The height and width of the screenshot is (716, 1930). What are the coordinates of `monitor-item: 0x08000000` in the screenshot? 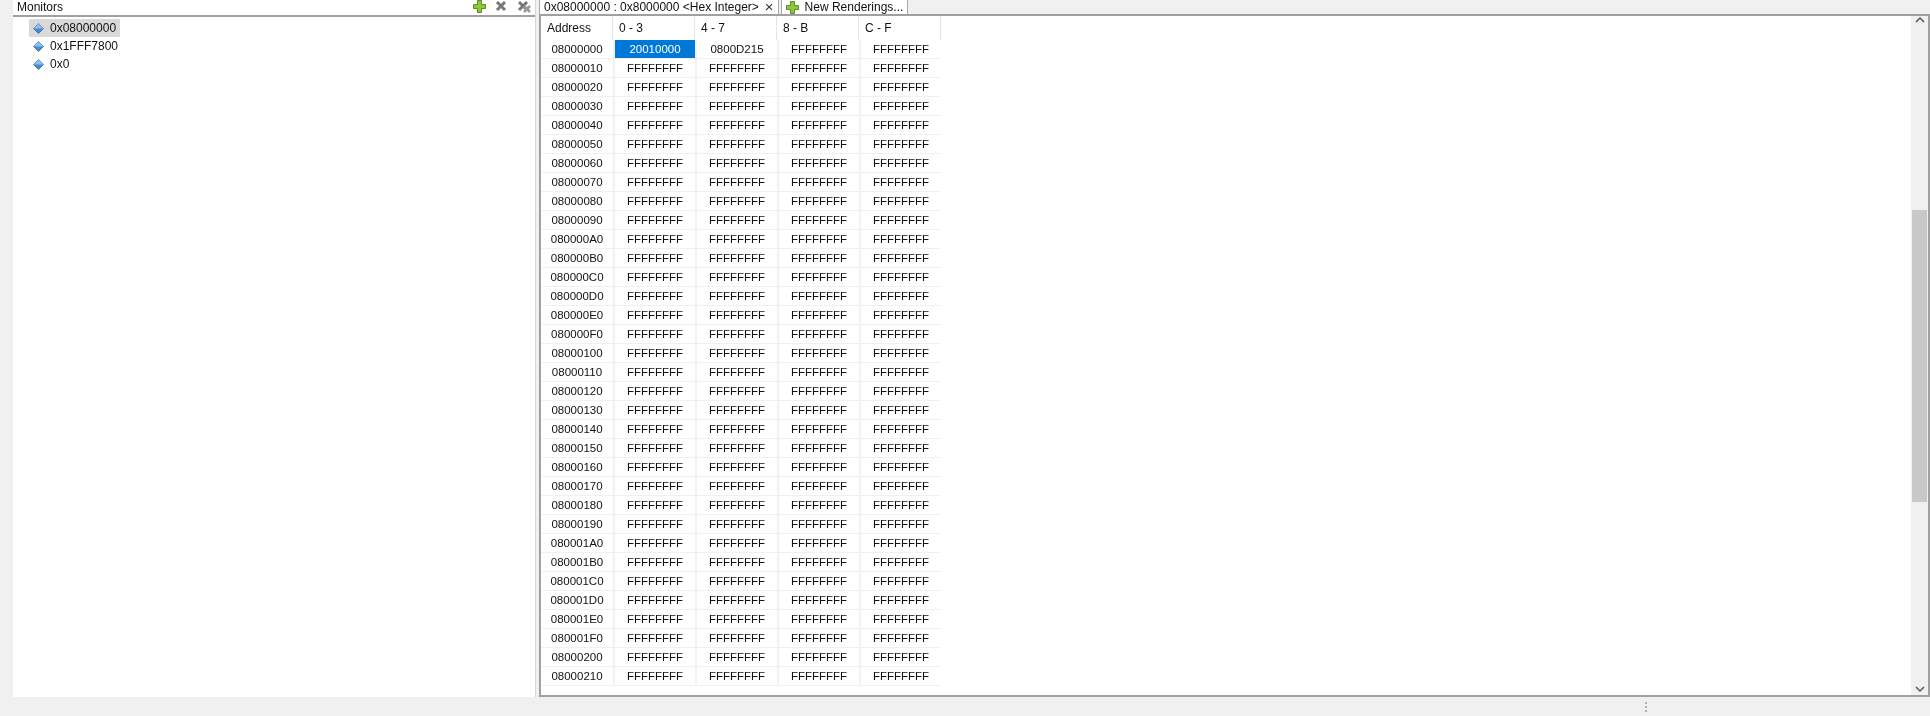 It's located at (75, 28).